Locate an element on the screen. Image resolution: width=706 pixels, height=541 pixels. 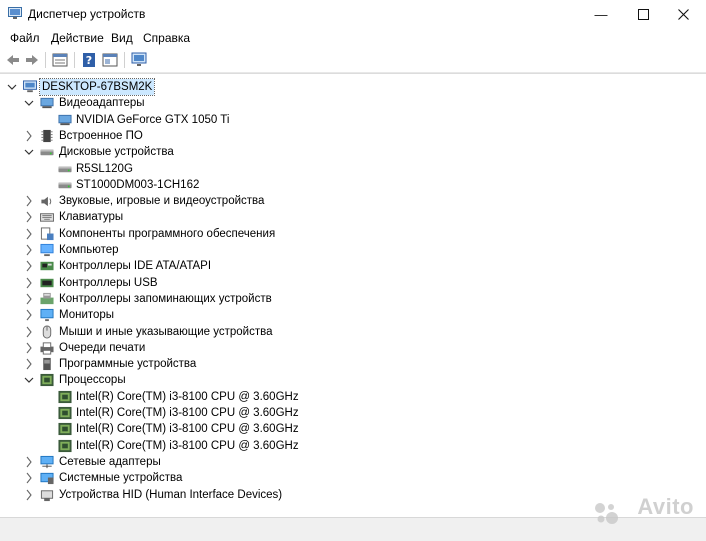
close-button is located at coordinates (683, 14).